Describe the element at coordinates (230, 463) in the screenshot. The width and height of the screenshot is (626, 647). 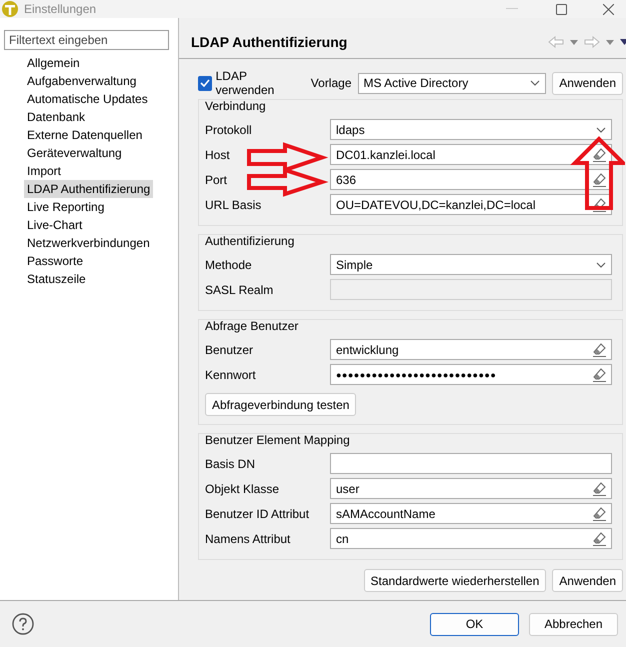
I see `field-label: Basis DN` at that location.